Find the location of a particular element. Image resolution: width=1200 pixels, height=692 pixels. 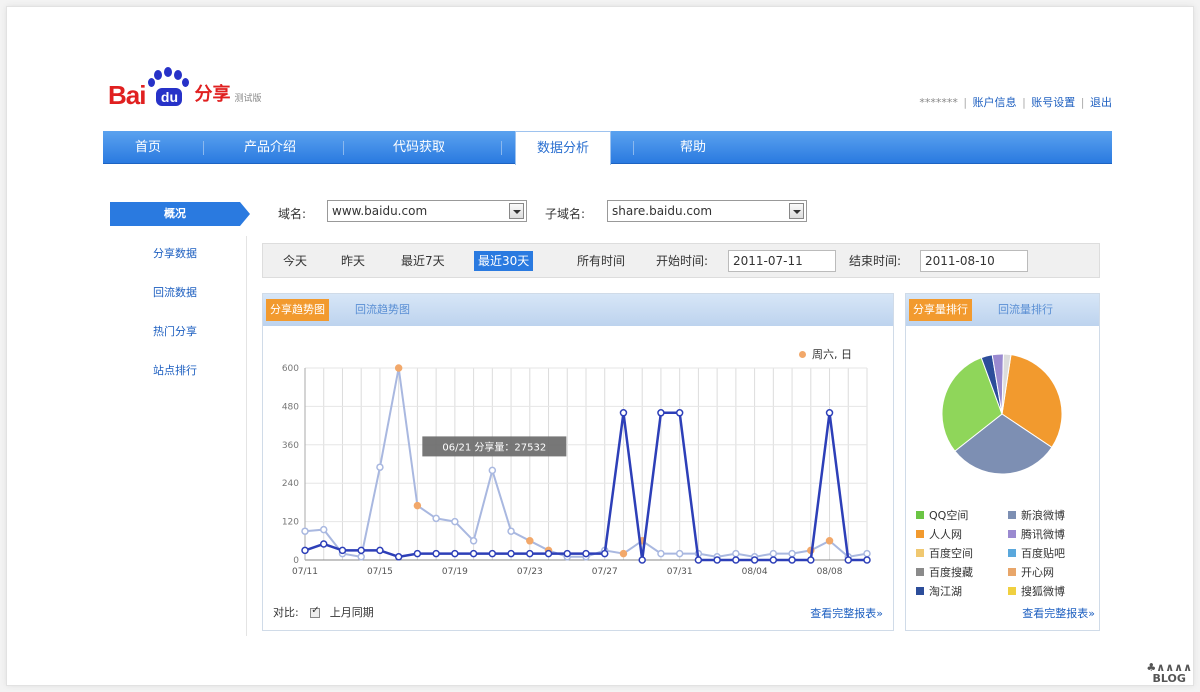

nav-data-analysis: 数据分析 is located at coordinates (563, 148).